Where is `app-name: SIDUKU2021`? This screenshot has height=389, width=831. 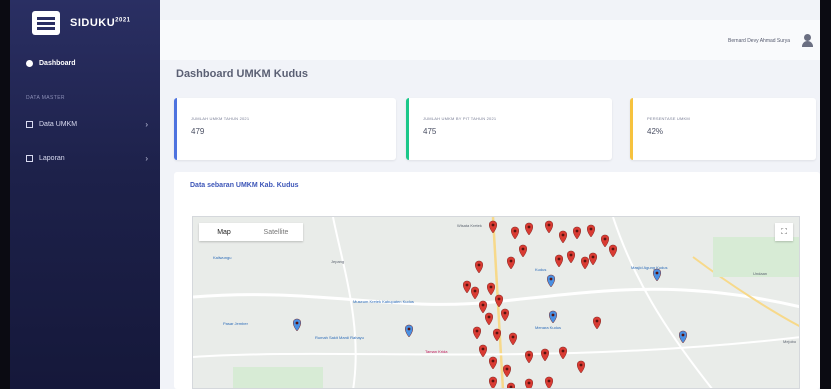 app-name: SIDUKU2021 is located at coordinates (100, 23).